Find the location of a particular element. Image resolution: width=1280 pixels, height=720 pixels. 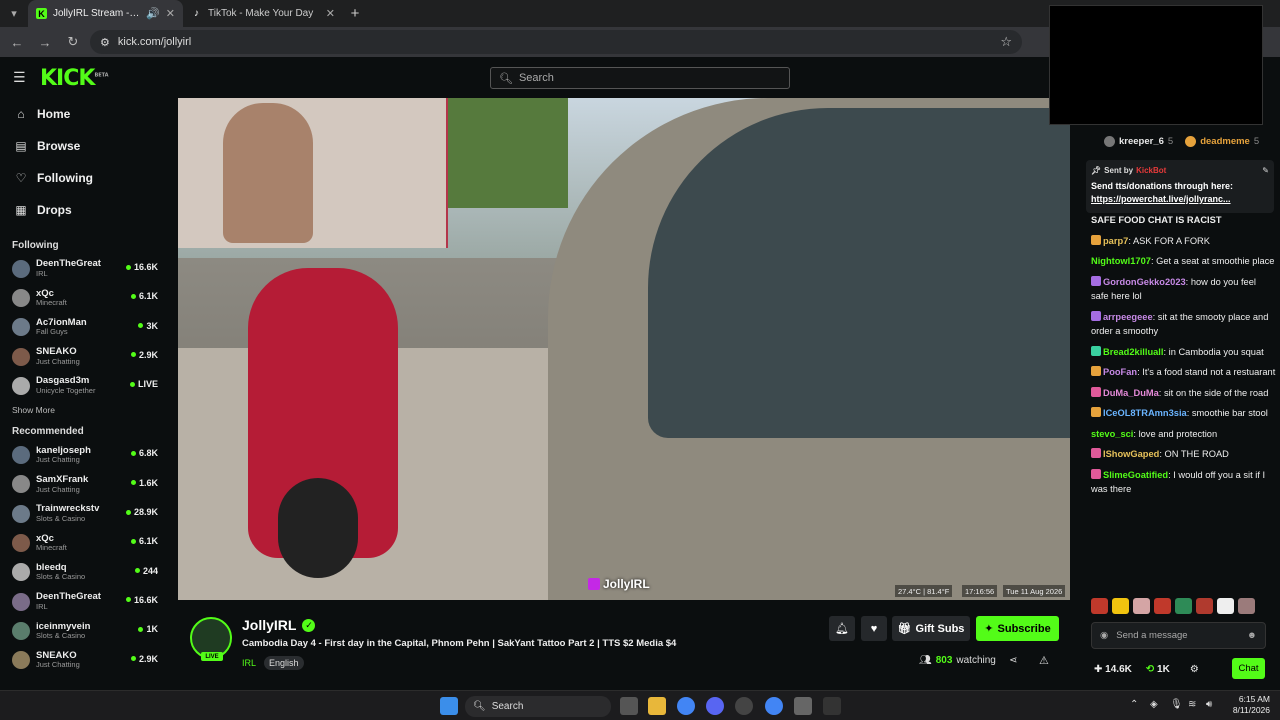

taskbar-search: 🔍︎ Search is located at coordinates (538, 706).